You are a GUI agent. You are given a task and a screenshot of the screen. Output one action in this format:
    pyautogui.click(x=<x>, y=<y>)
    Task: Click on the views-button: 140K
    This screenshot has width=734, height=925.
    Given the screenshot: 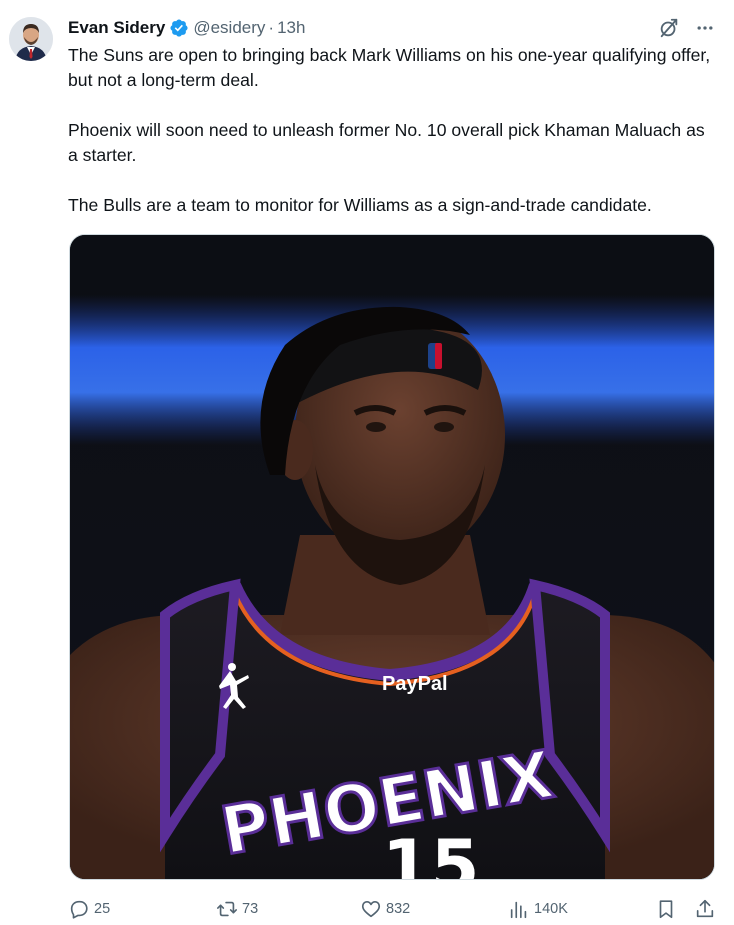 What is the action you would take?
    pyautogui.click(x=538, y=909)
    